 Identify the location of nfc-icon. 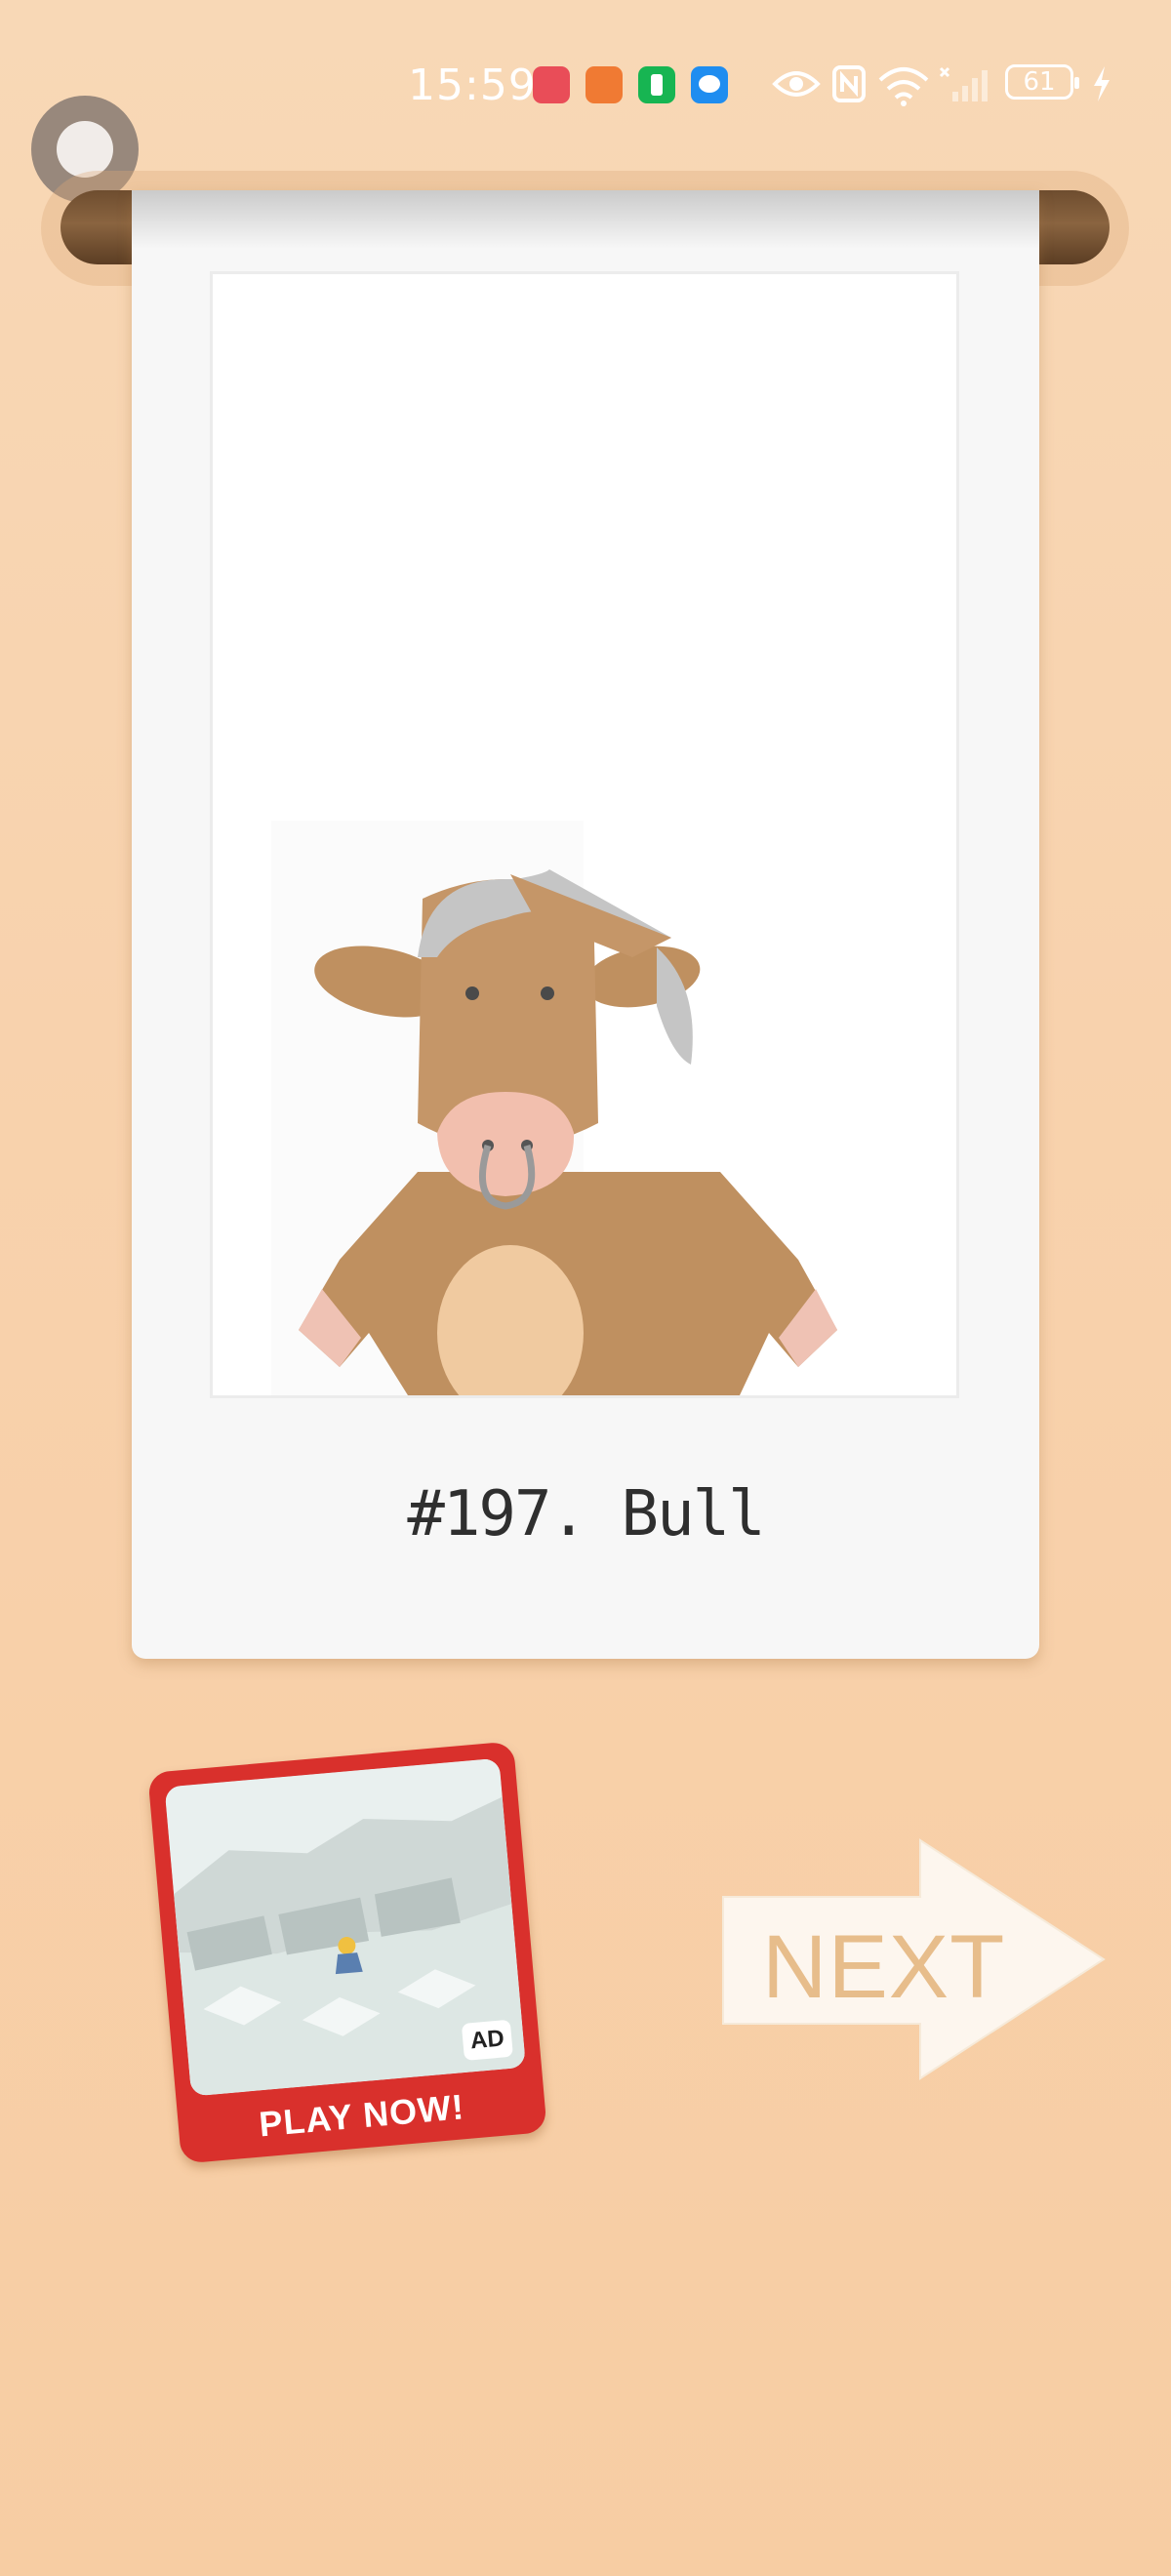
(849, 83).